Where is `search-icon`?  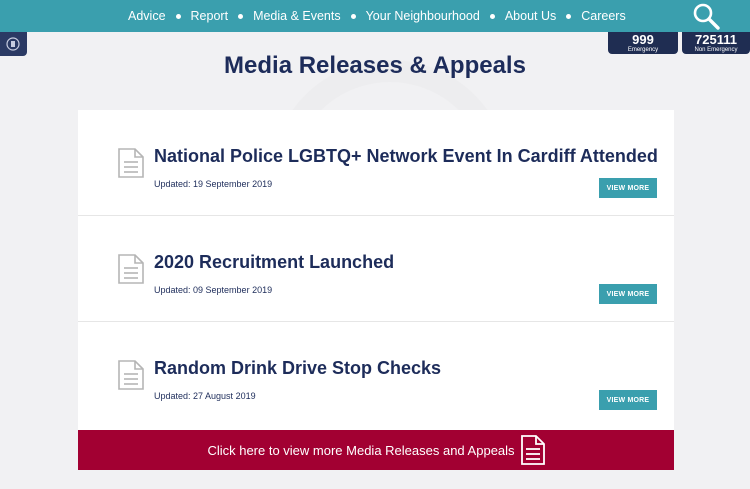
search-icon is located at coordinates (706, 16).